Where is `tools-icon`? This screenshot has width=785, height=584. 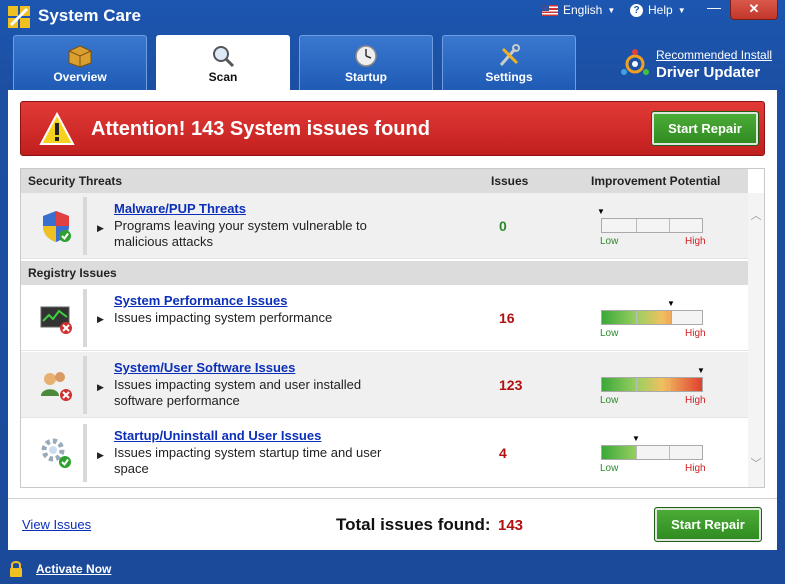 tools-icon is located at coordinates (509, 55).